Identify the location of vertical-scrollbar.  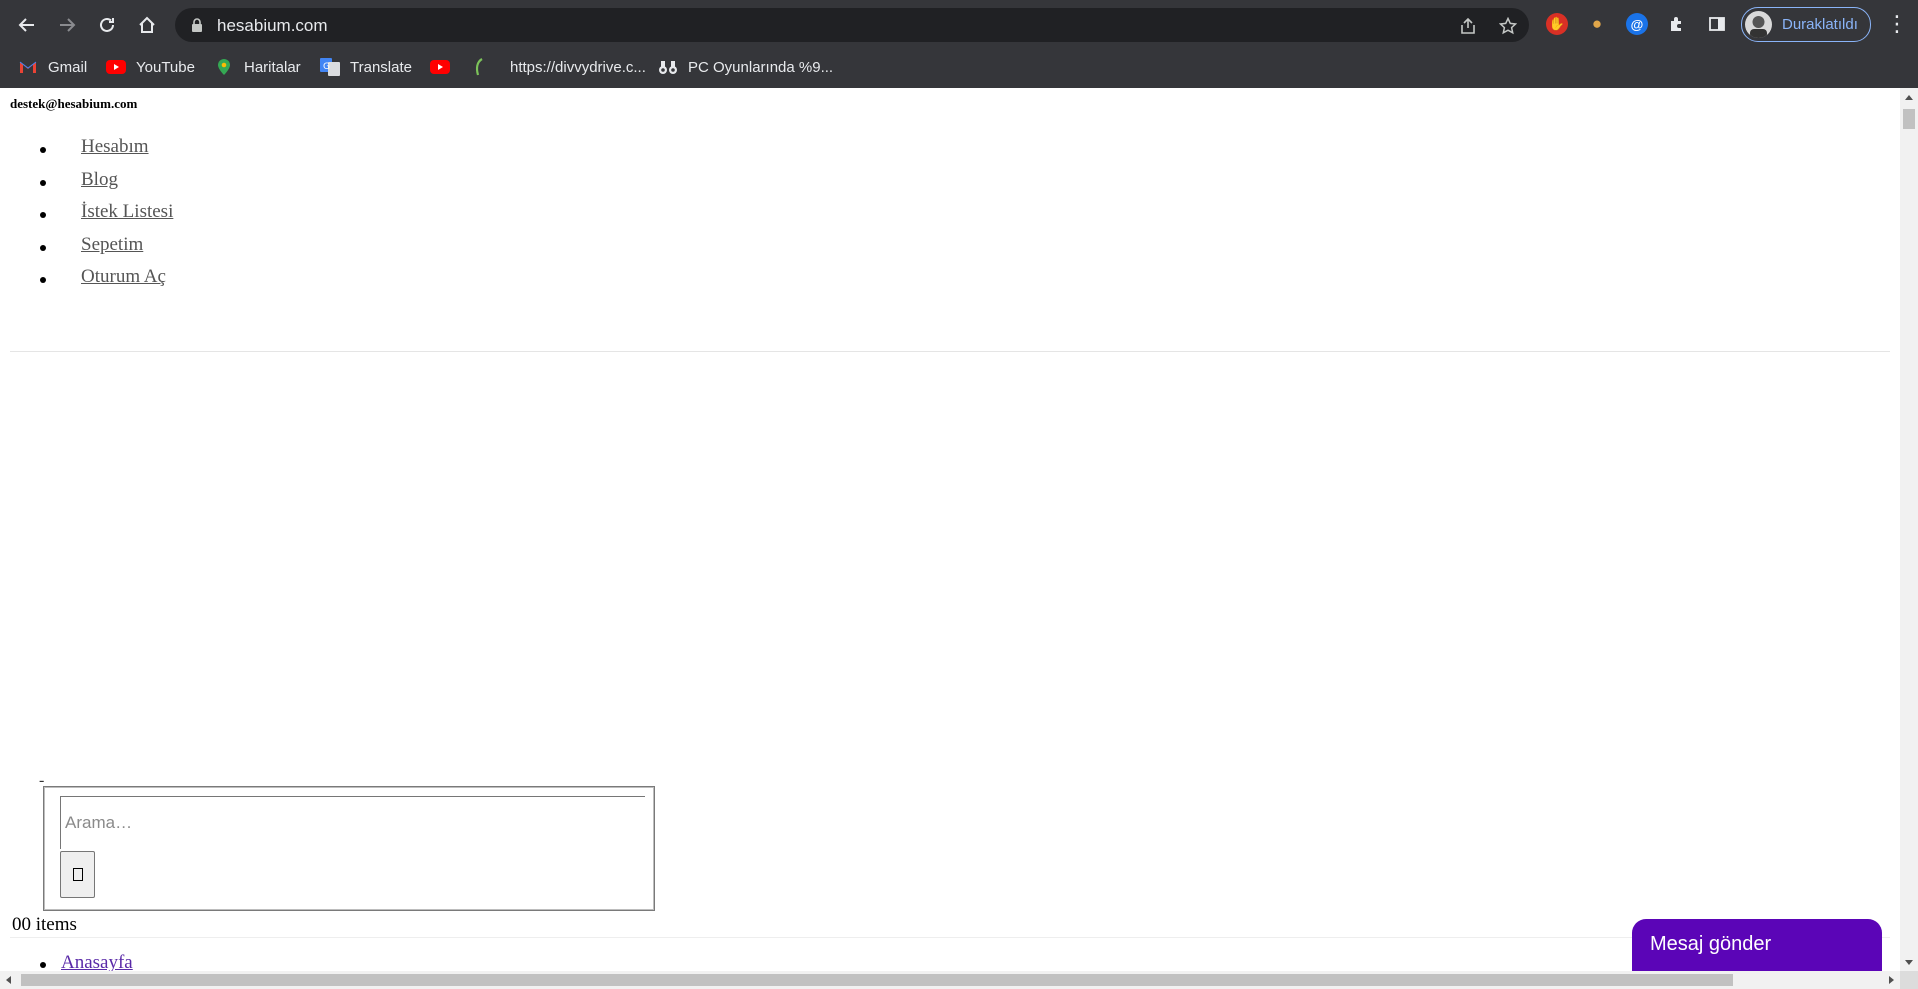
(1909, 529).